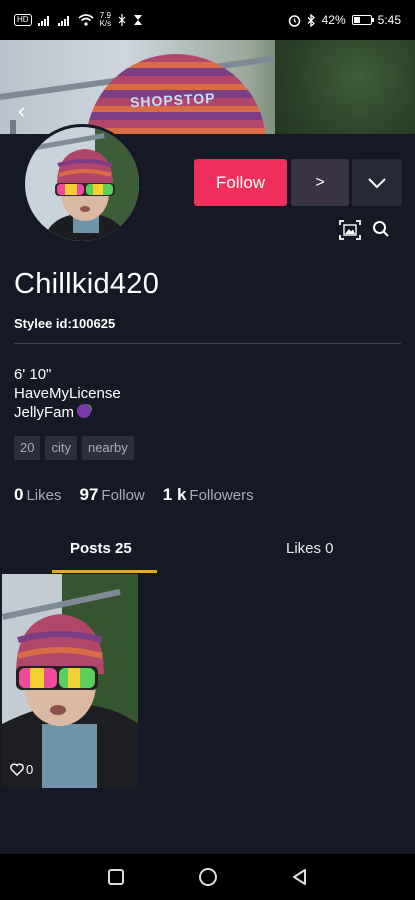  Describe the element at coordinates (27, 448) in the screenshot. I see `tag-age: 20` at that location.